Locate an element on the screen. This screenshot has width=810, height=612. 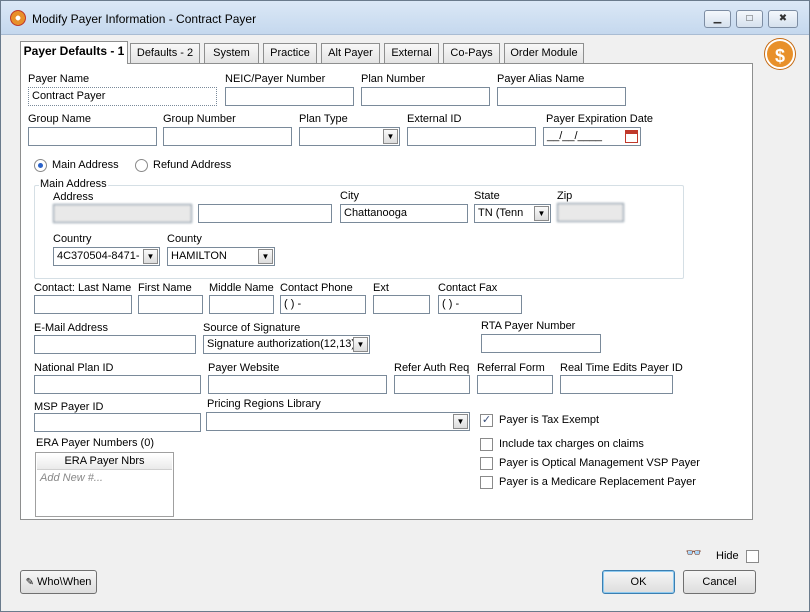
vsp-checkbox is located at coordinates (486, 463).